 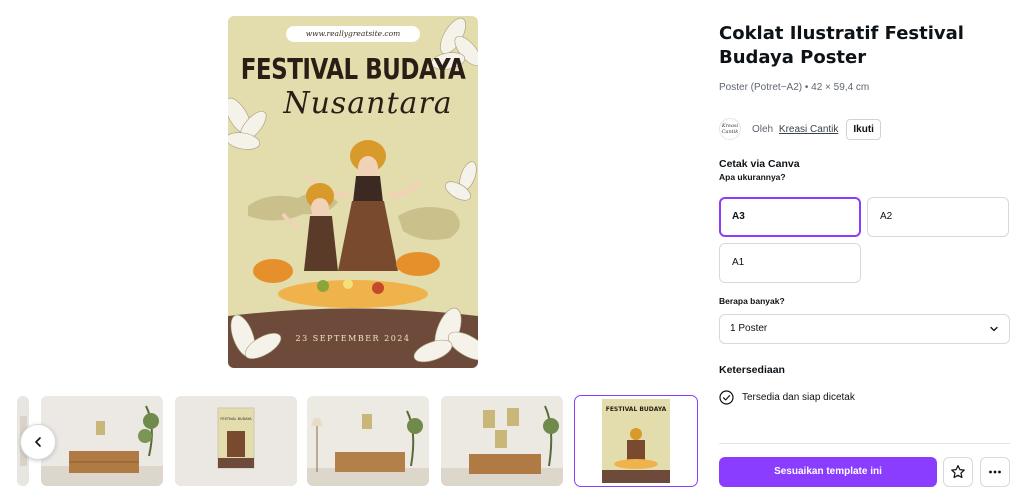 What do you see at coordinates (864, 329) in the screenshot?
I see `quantity-select: 1 Poster` at bounding box center [864, 329].